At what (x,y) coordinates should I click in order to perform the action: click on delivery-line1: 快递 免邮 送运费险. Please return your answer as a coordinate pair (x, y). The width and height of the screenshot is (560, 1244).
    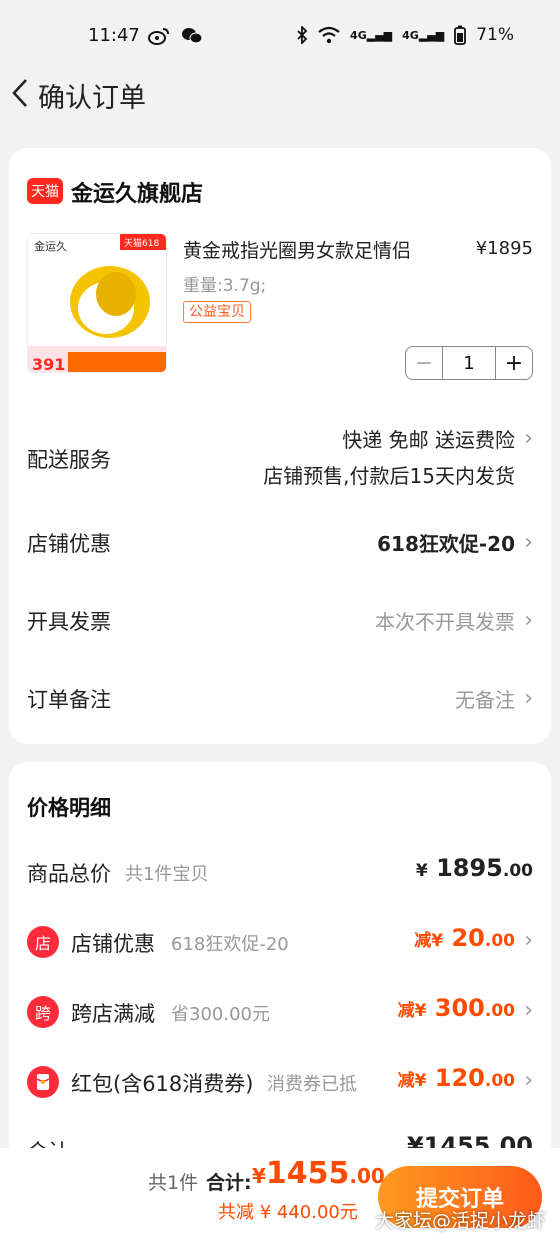
    Looking at the image, I should click on (428, 440).